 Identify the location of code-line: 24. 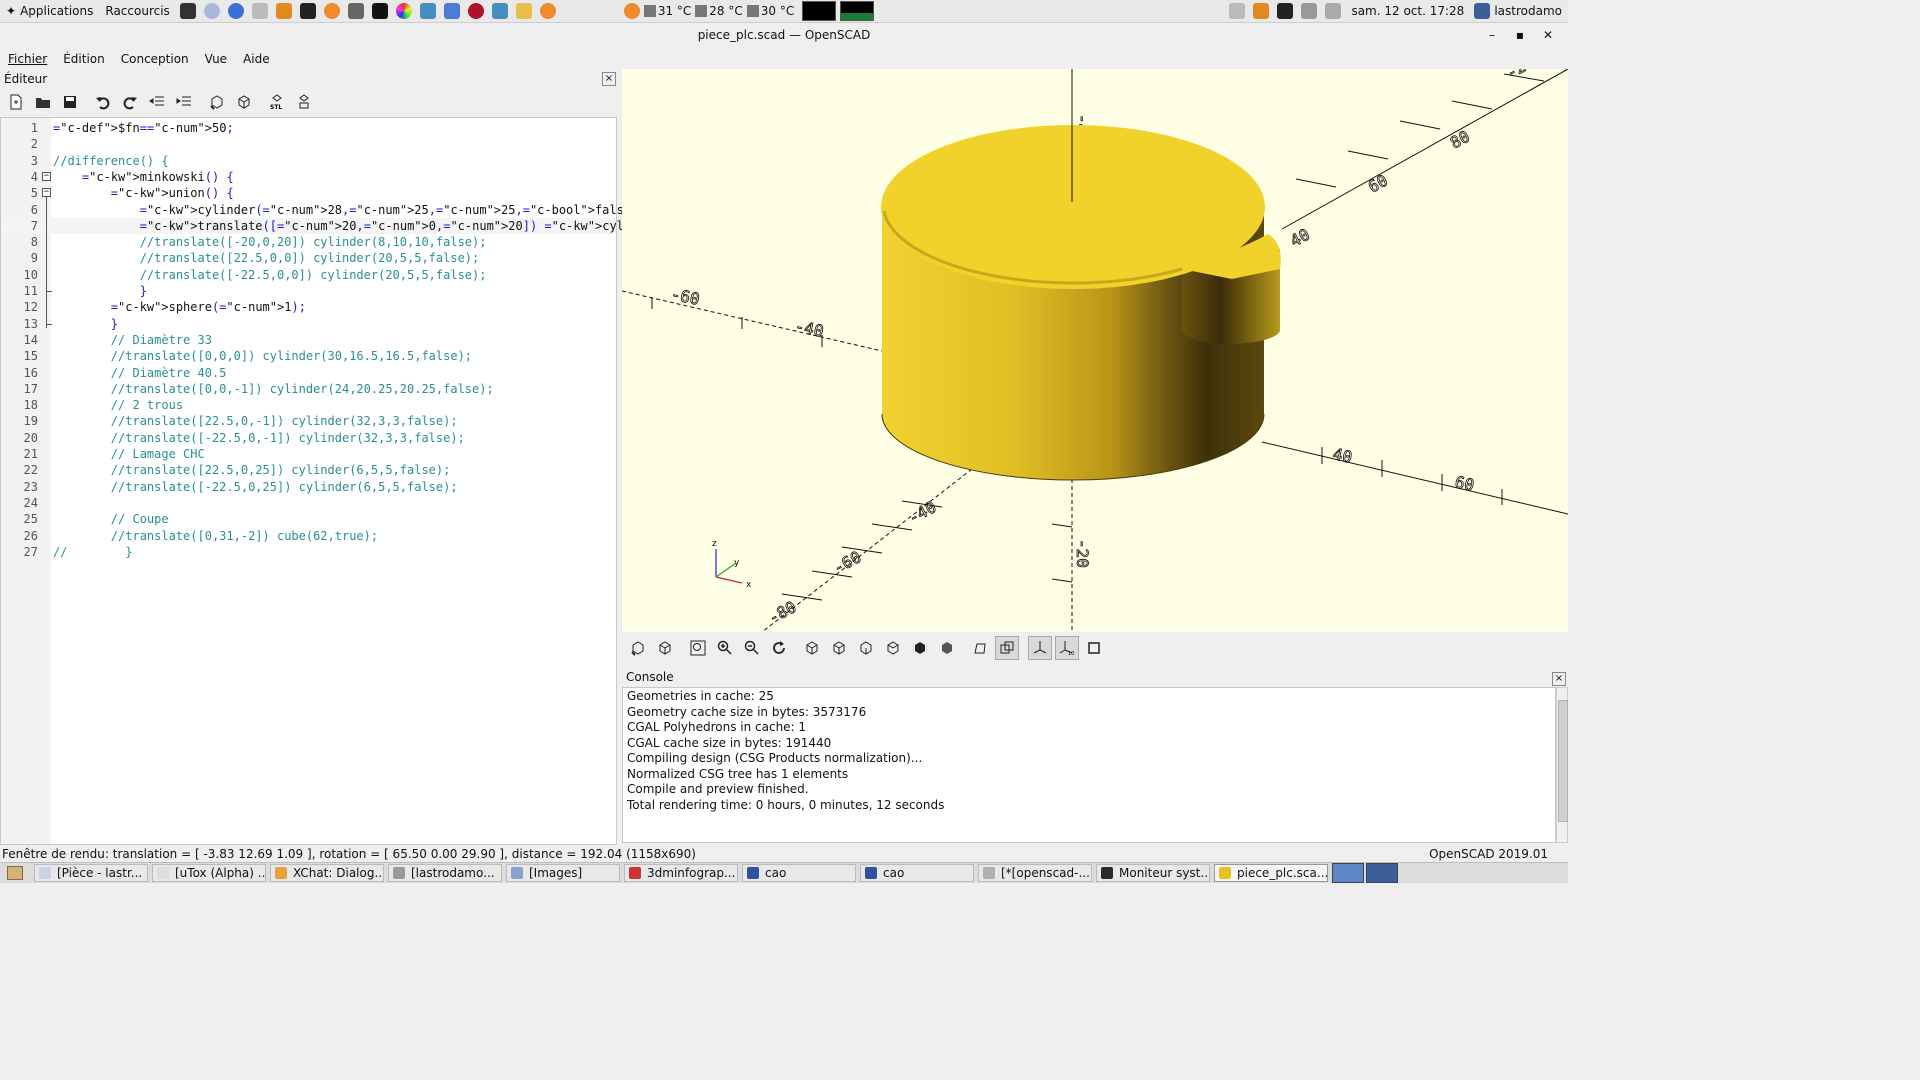
(308, 503).